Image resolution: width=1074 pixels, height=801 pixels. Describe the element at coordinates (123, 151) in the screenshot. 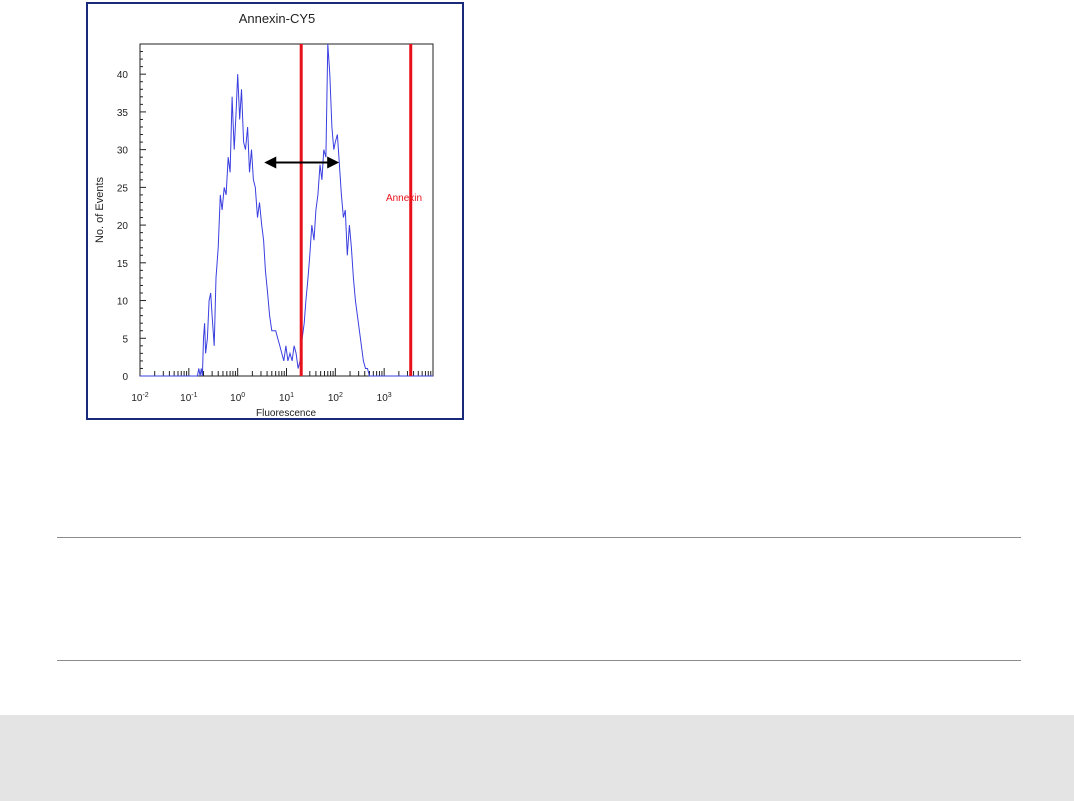

I see `y-tick-label: 30` at that location.